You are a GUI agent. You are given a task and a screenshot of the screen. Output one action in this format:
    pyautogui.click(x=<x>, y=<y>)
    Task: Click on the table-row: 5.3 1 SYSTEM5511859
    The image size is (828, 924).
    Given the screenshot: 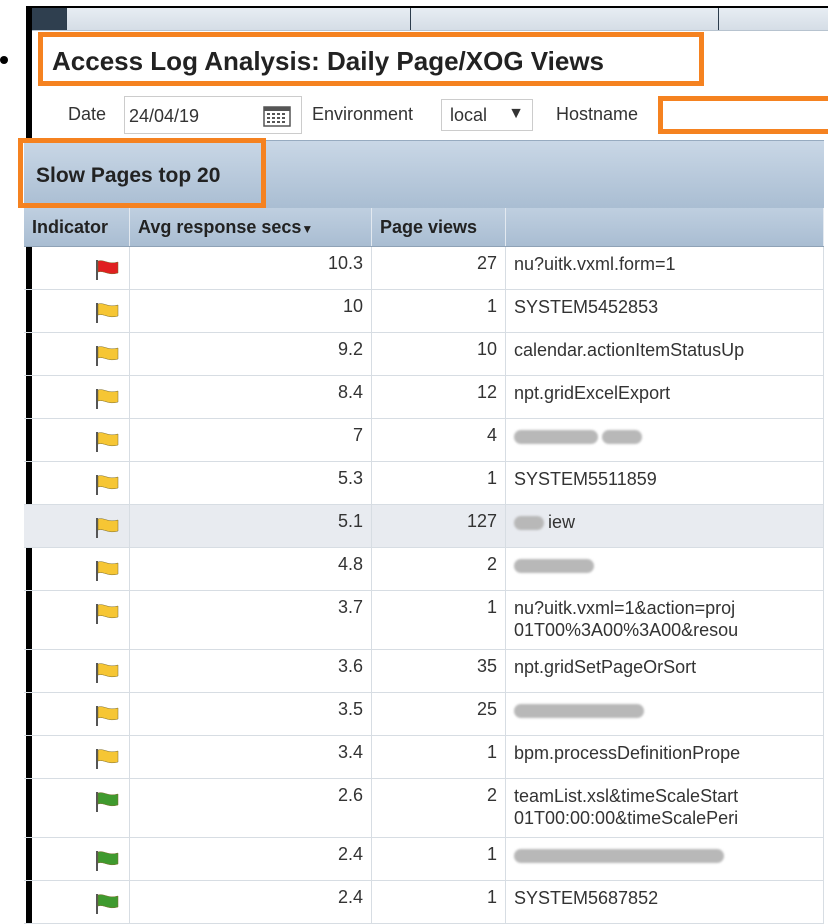 What is the action you would take?
    pyautogui.click(x=424, y=483)
    